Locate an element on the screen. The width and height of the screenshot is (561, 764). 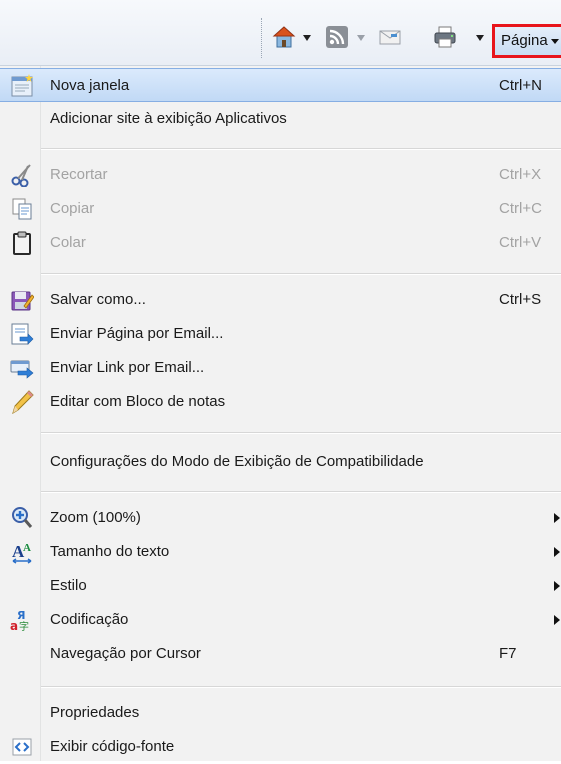
menu-item-shortcut: Ctrl+V is located at coordinates (520, 242).